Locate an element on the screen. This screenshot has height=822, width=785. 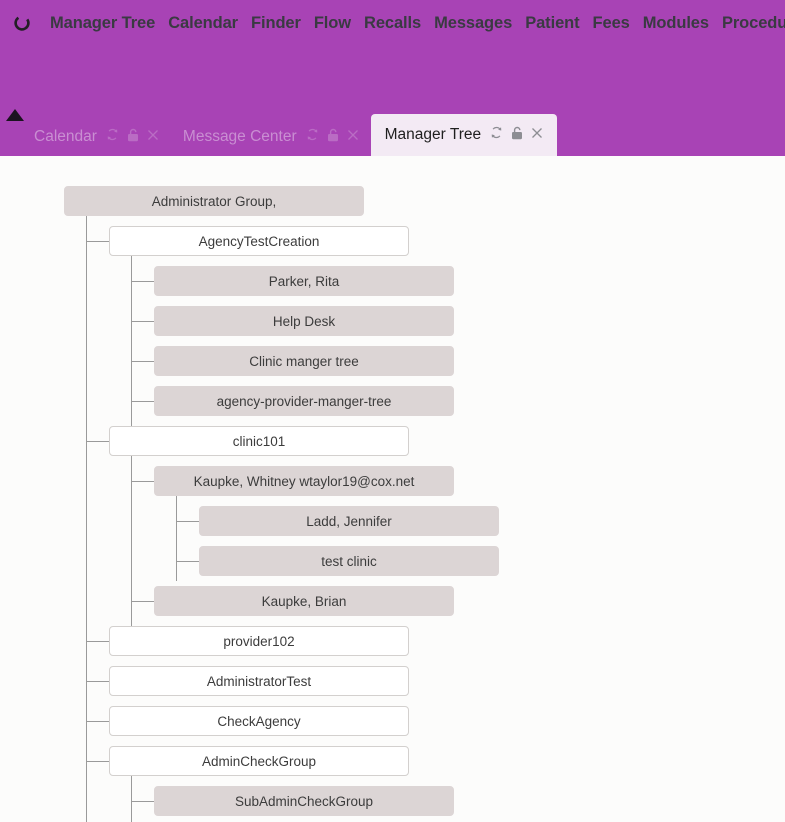
menu-item-recalls: Recalls is located at coordinates (392, 23).